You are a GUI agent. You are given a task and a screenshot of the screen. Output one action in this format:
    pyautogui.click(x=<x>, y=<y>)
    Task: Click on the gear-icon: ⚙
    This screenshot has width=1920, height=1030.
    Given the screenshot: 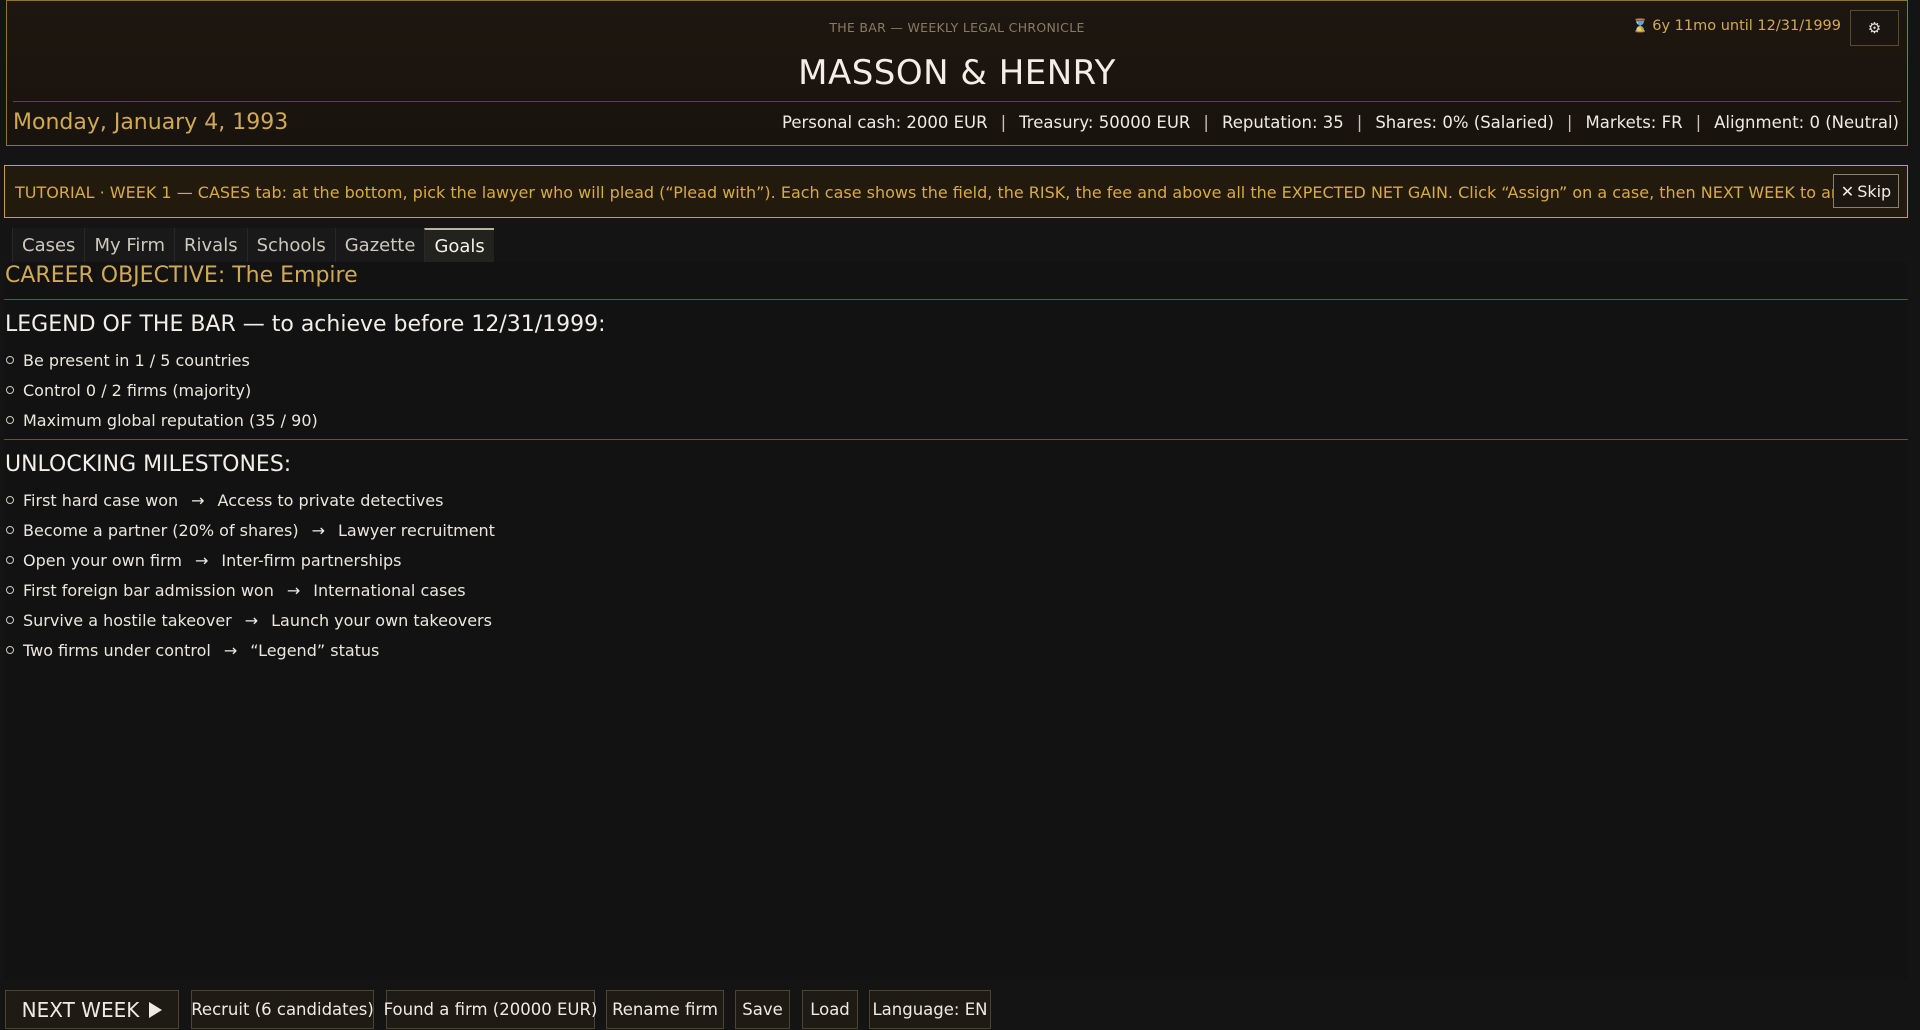 What is the action you would take?
    pyautogui.click(x=1874, y=28)
    